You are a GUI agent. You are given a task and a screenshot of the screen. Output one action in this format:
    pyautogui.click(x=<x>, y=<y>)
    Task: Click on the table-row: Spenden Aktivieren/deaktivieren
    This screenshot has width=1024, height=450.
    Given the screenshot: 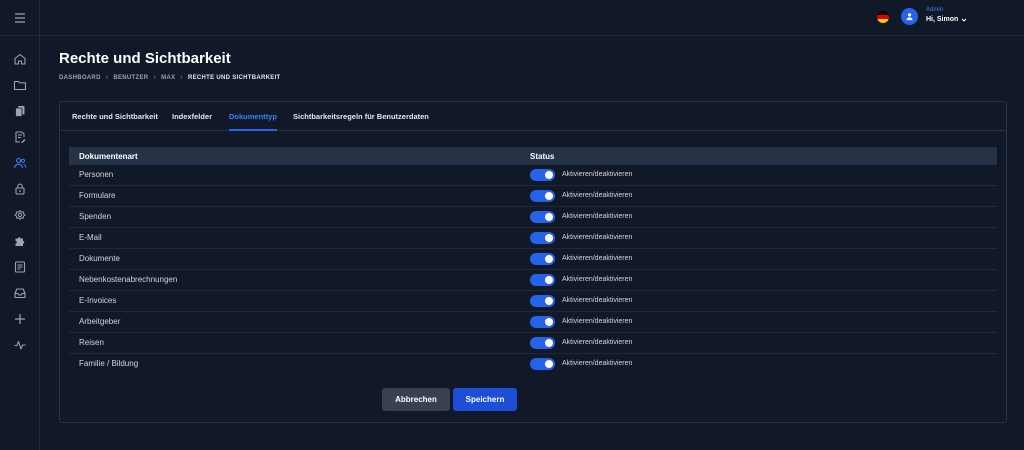 What is the action you would take?
    pyautogui.click(x=533, y=217)
    